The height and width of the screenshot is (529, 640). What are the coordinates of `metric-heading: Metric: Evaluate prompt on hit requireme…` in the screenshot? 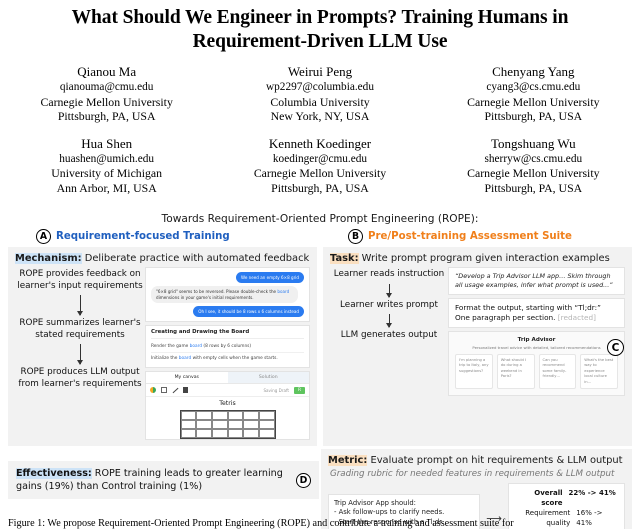 It's located at (476, 460).